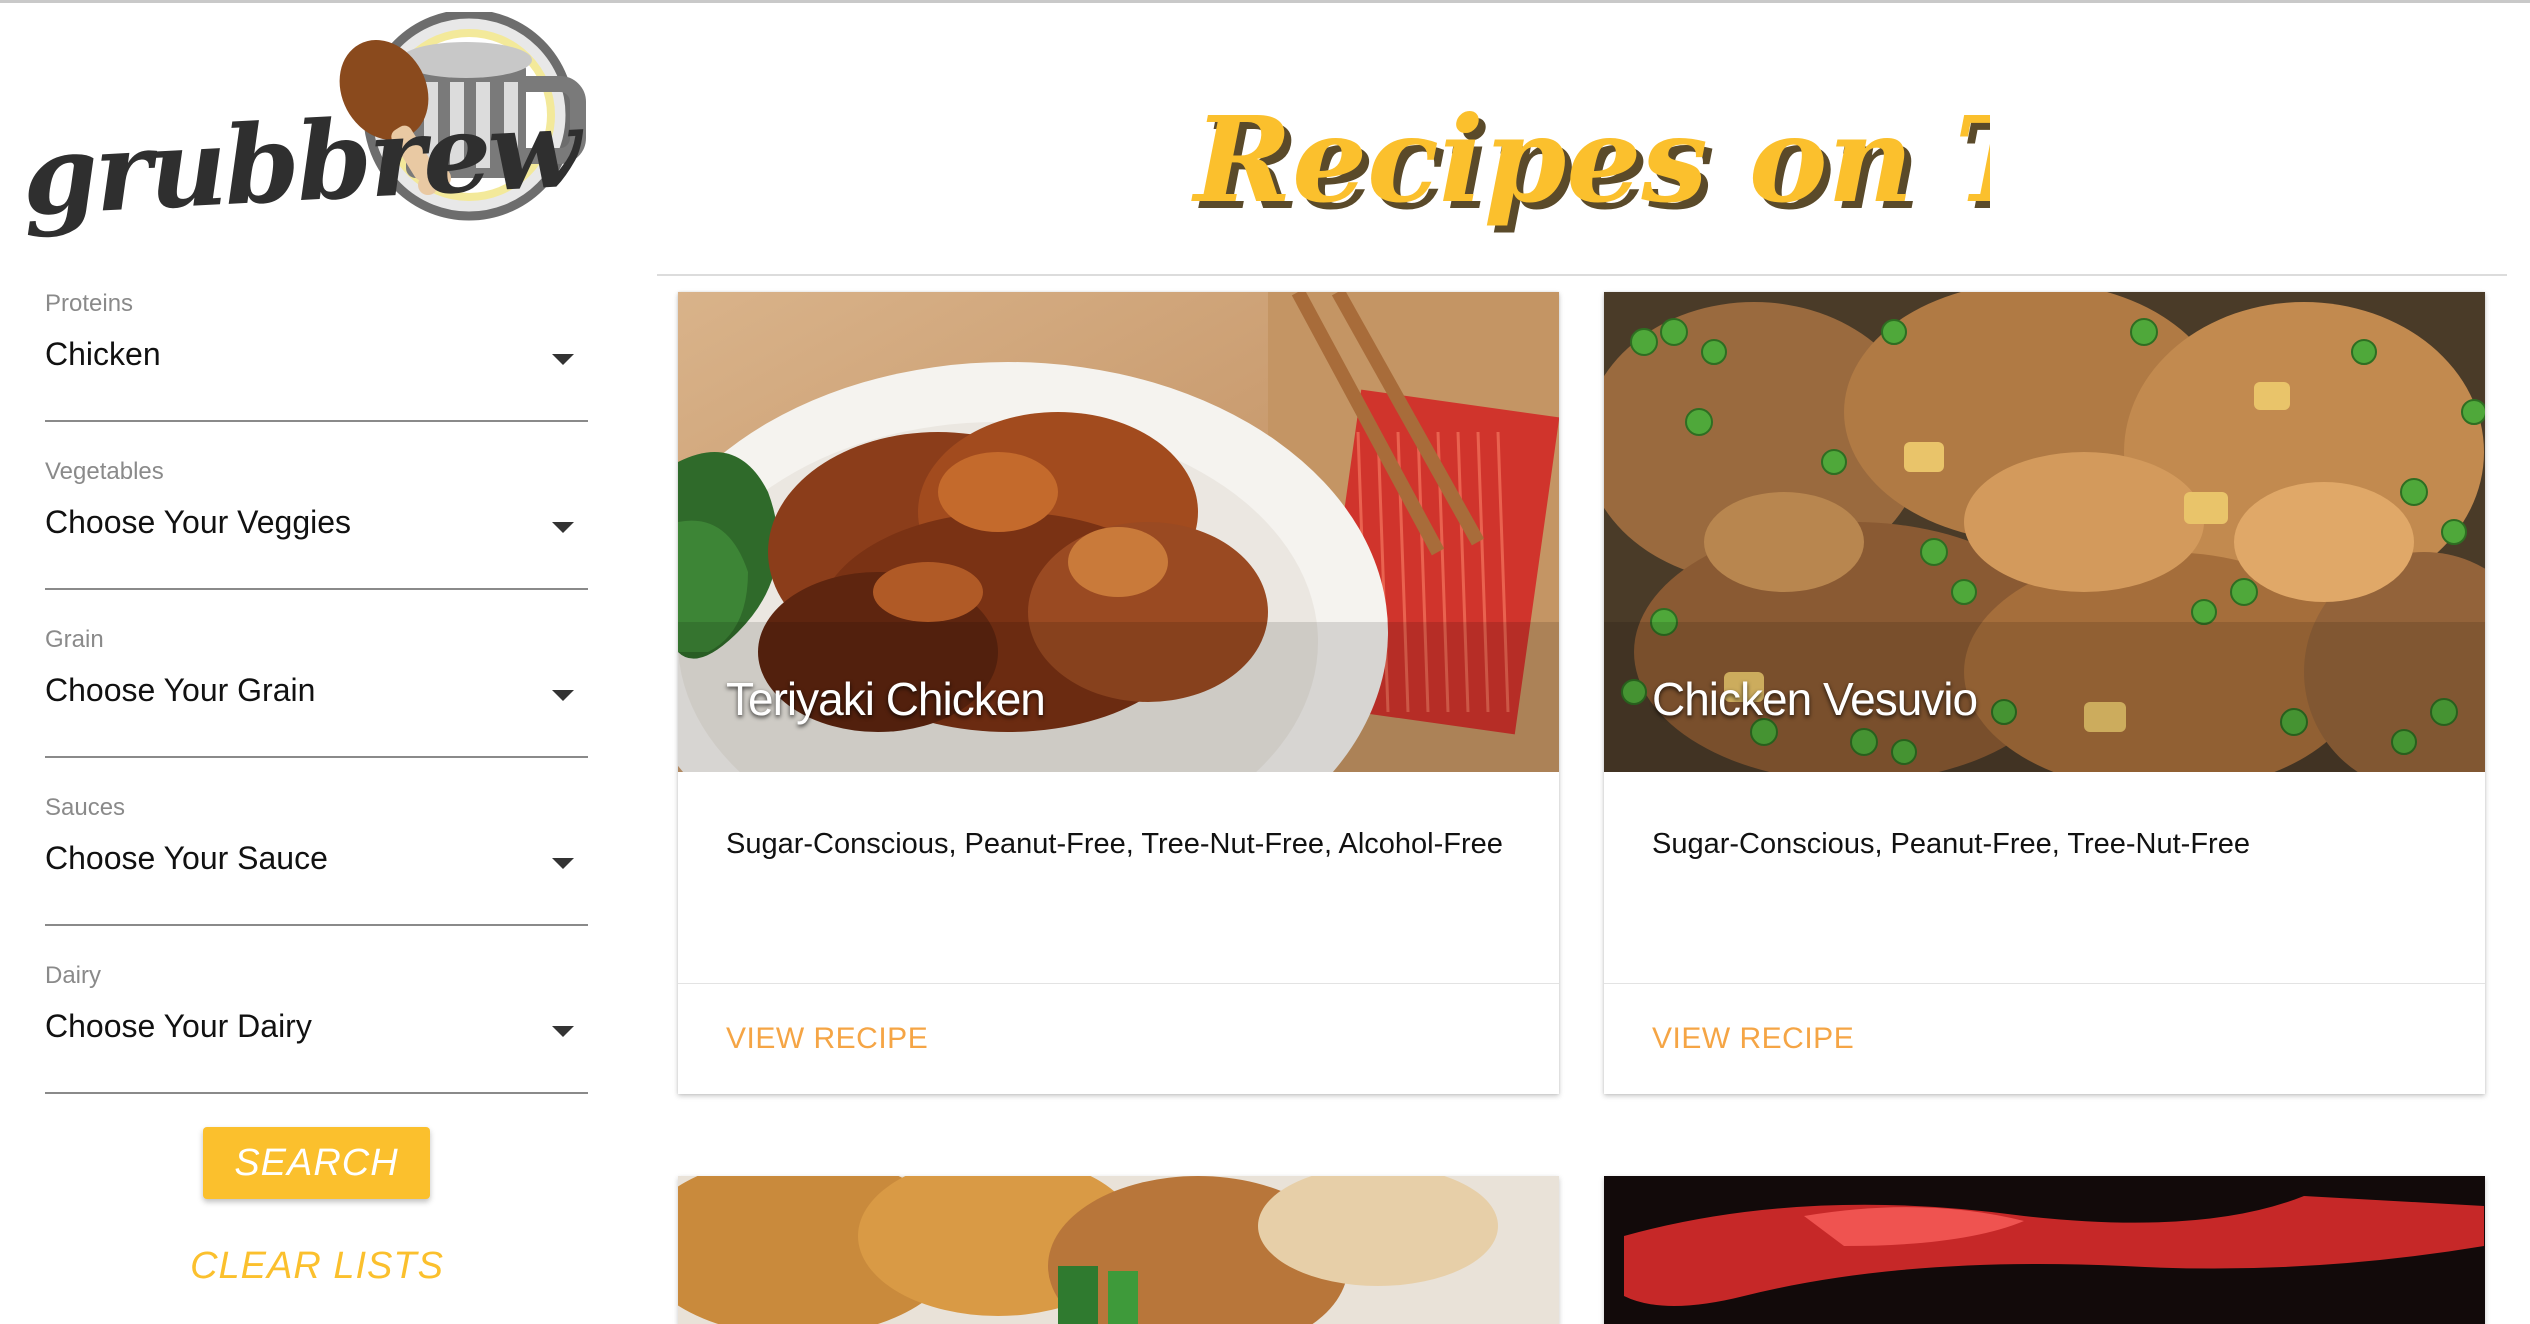  Describe the element at coordinates (886, 699) in the screenshot. I see `recipe-title: Teriyaki Chicken` at that location.